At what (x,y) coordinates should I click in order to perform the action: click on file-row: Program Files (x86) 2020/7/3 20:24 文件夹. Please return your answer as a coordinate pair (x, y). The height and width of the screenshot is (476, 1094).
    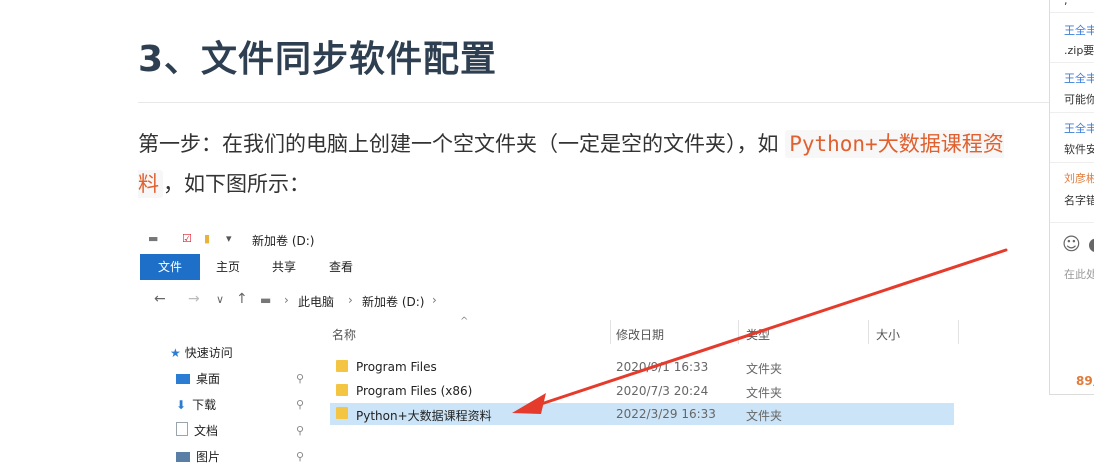
    Looking at the image, I should click on (642, 391).